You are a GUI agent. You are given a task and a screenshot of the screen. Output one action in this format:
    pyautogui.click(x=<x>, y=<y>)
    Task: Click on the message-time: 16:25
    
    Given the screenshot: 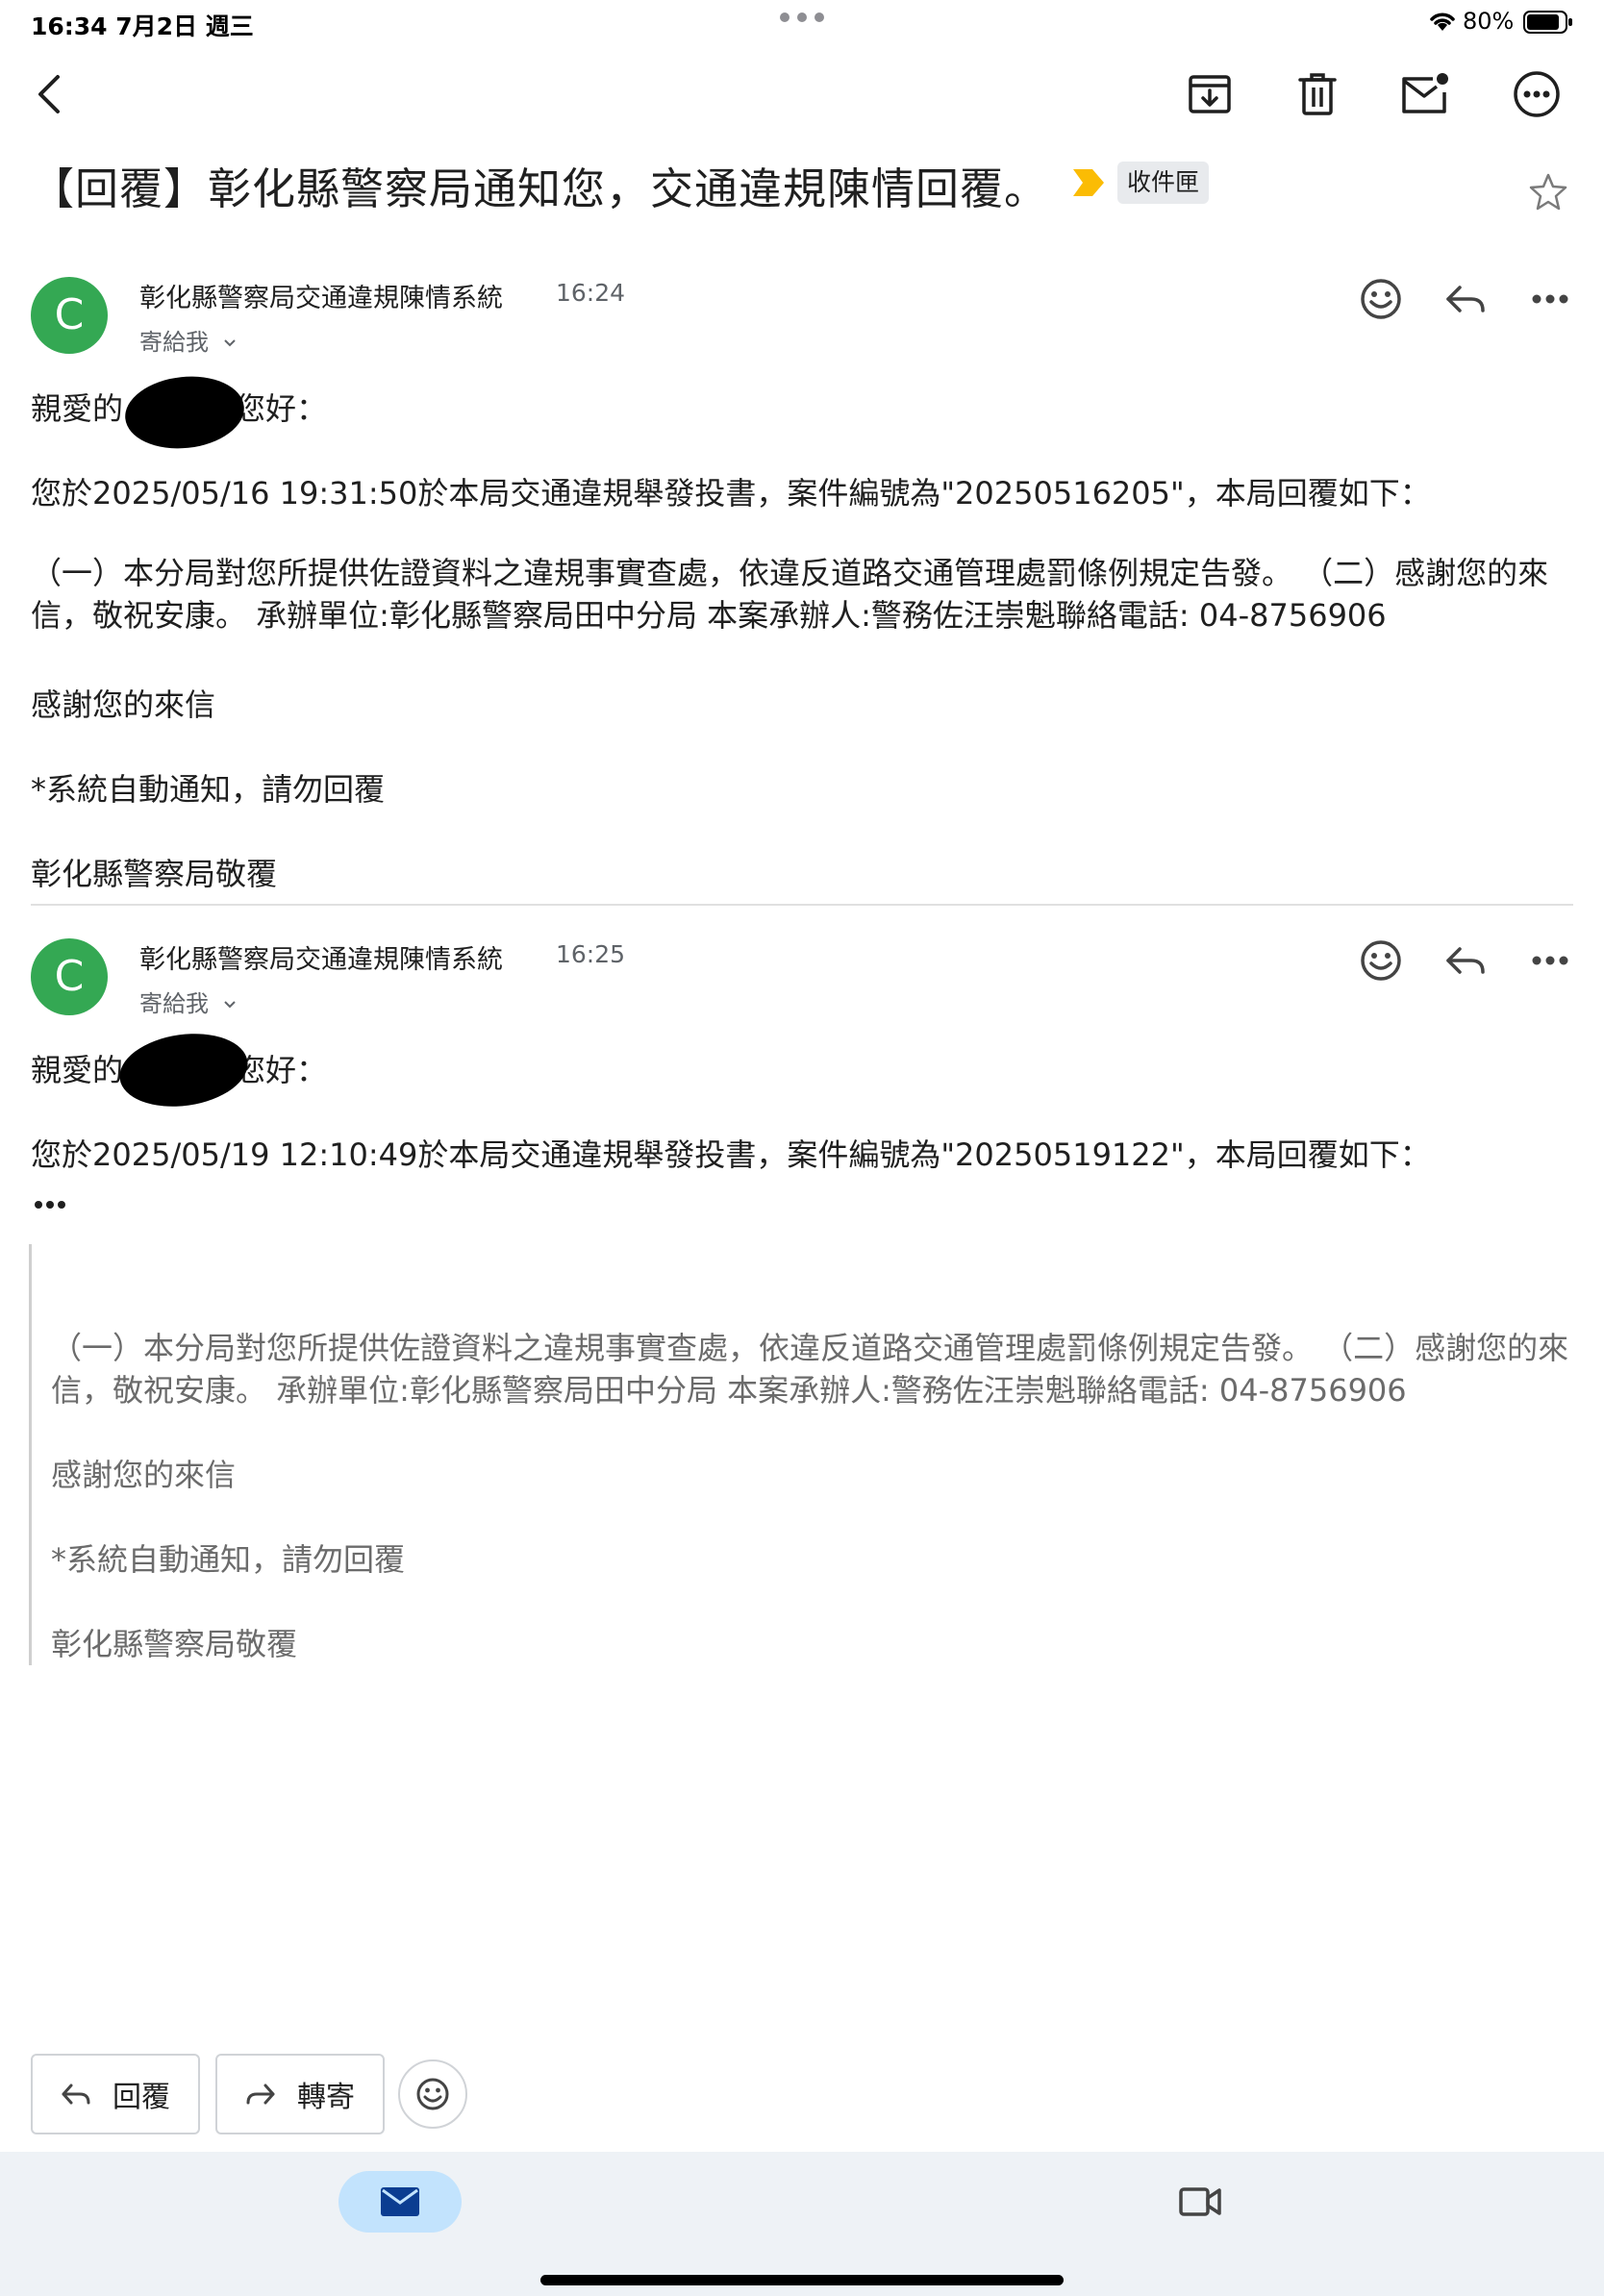 What is the action you would take?
    pyautogui.click(x=591, y=954)
    